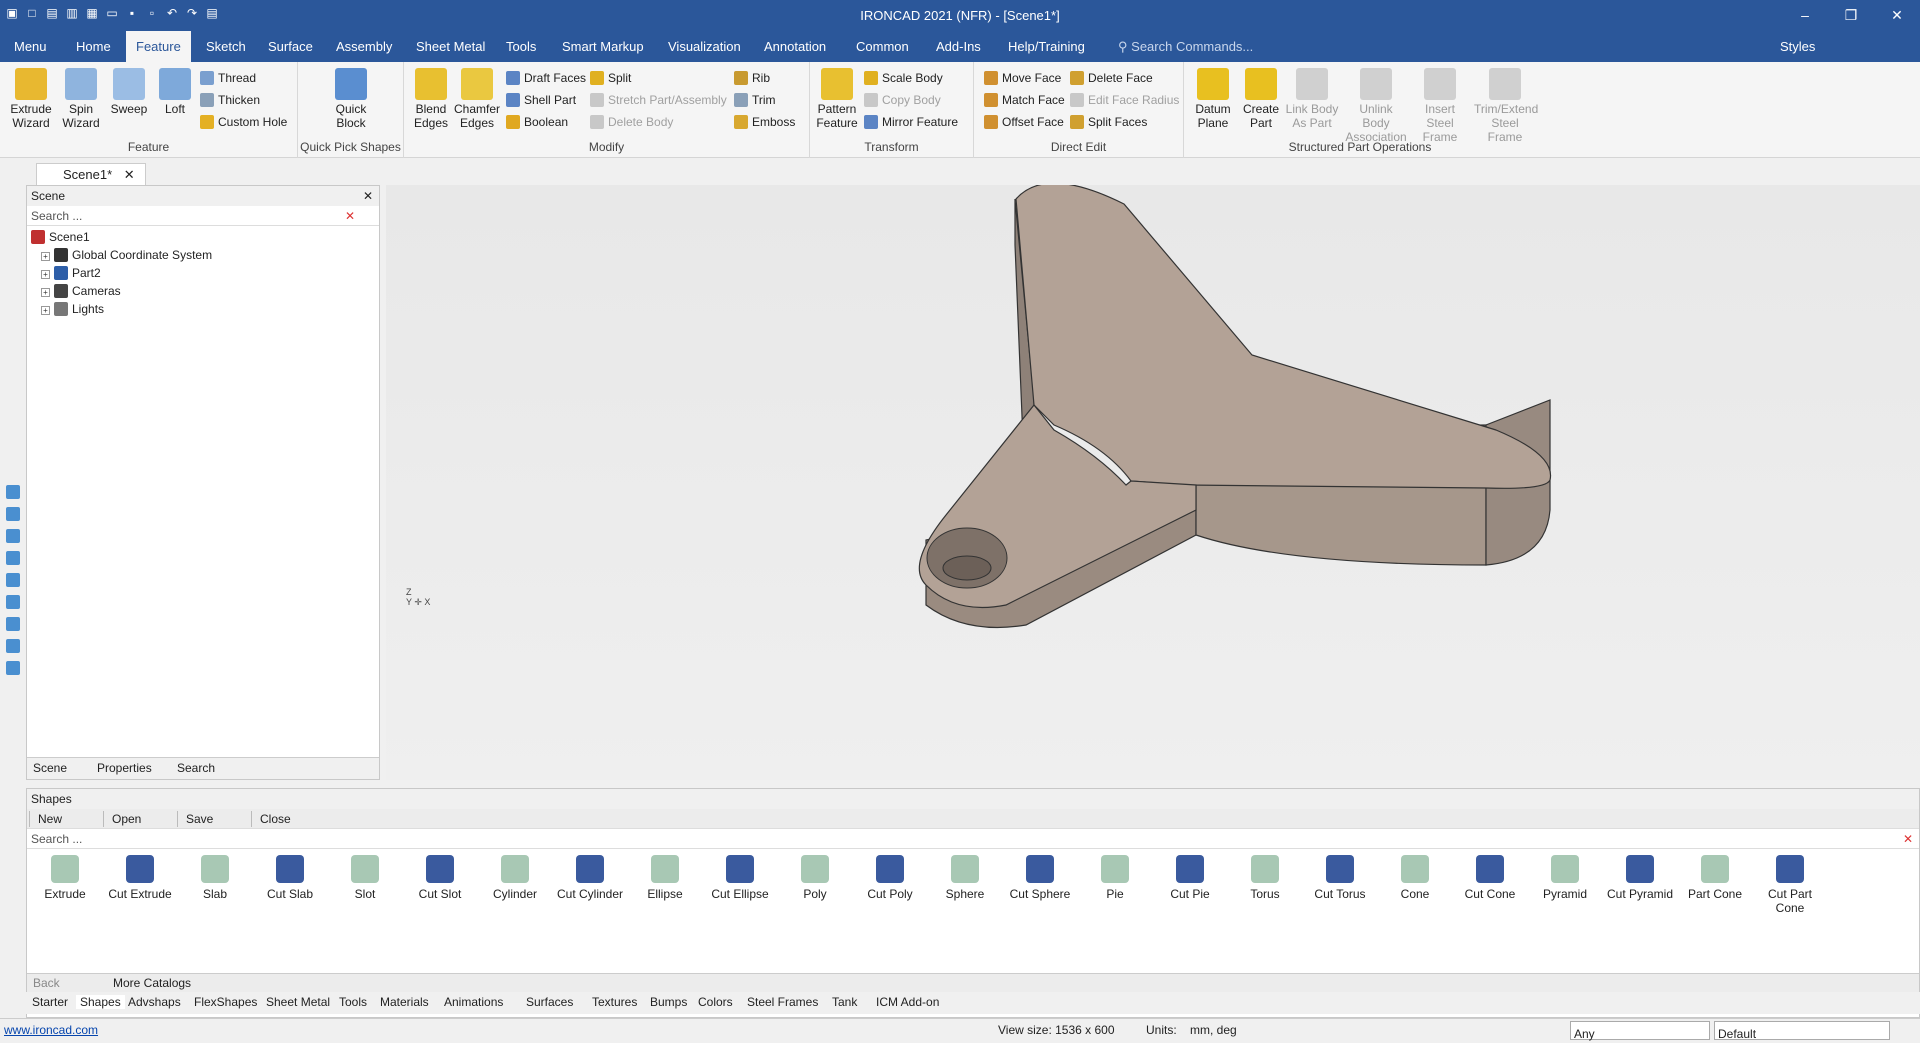  Describe the element at coordinates (124, 768) in the screenshot. I see `tab-properties-panel: Properties` at that location.